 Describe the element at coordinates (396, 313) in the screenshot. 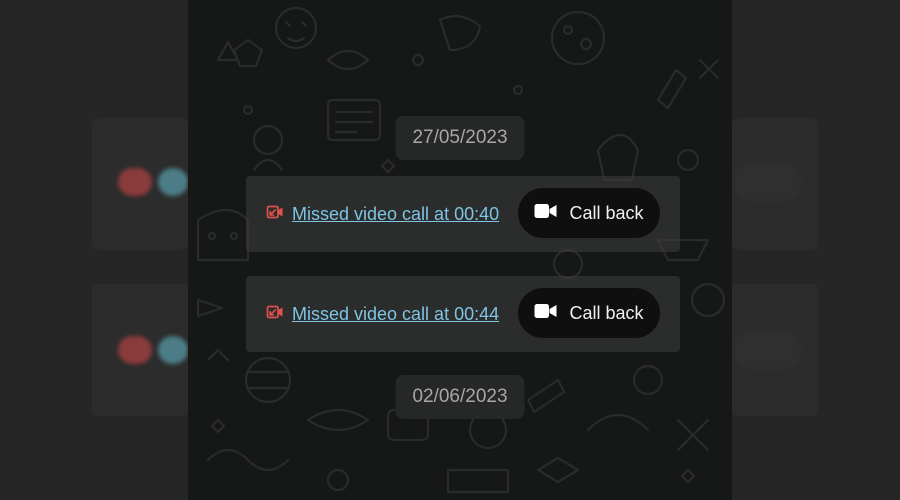

I see `missed-call-text: Missed video call at 00:44` at that location.